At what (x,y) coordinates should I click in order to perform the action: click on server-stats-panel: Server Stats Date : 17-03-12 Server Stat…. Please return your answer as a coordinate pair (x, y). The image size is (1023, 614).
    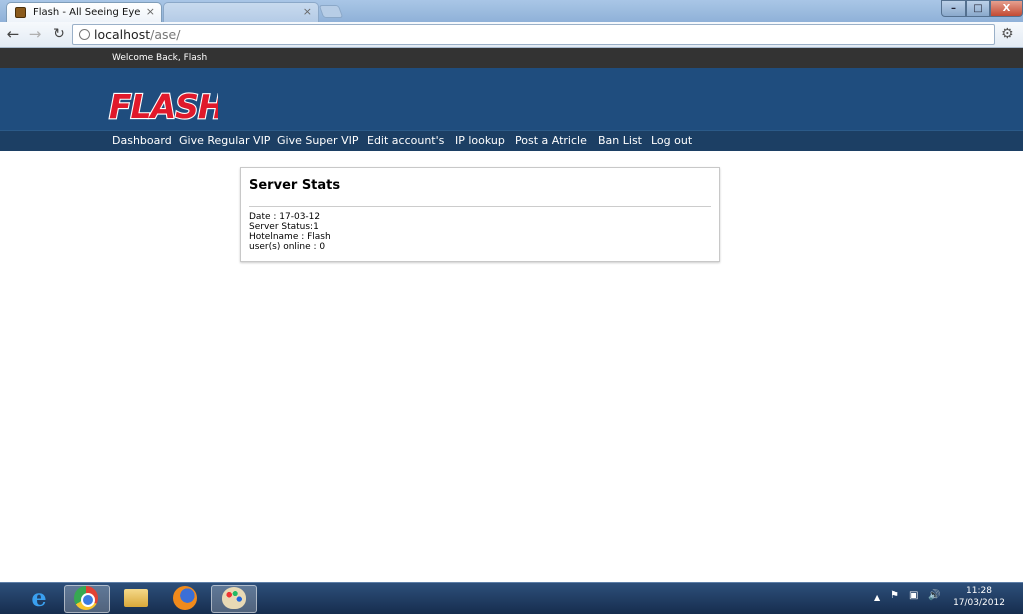
    Looking at the image, I should click on (480, 214).